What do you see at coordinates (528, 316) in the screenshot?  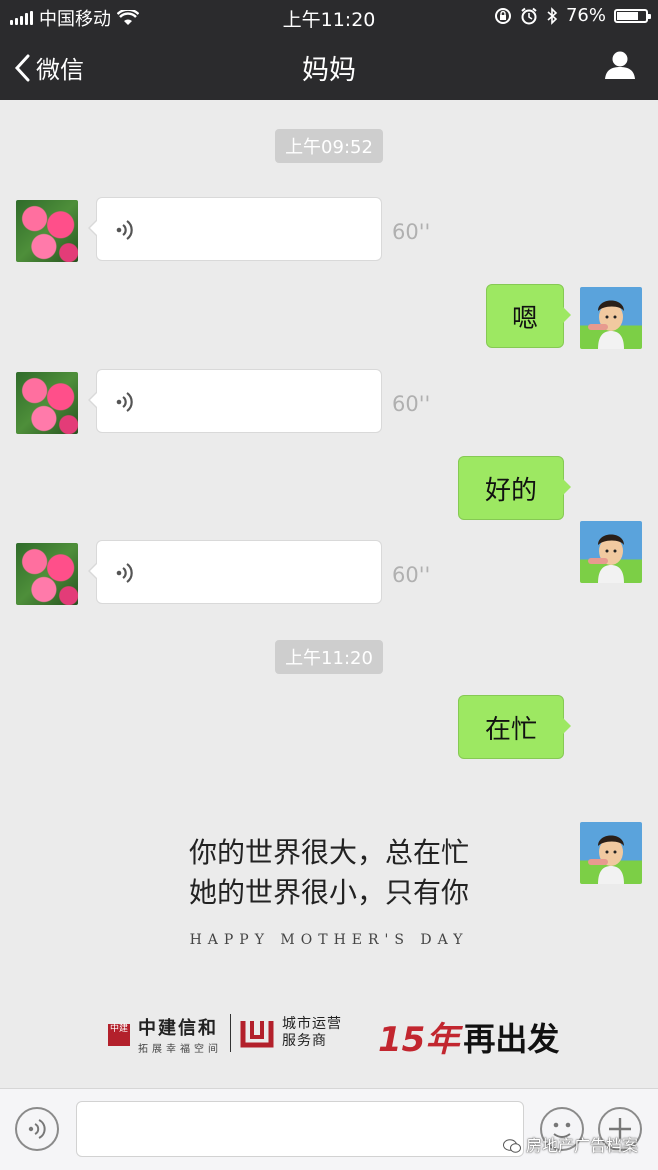 I see `reply-bubble: 嗯` at bounding box center [528, 316].